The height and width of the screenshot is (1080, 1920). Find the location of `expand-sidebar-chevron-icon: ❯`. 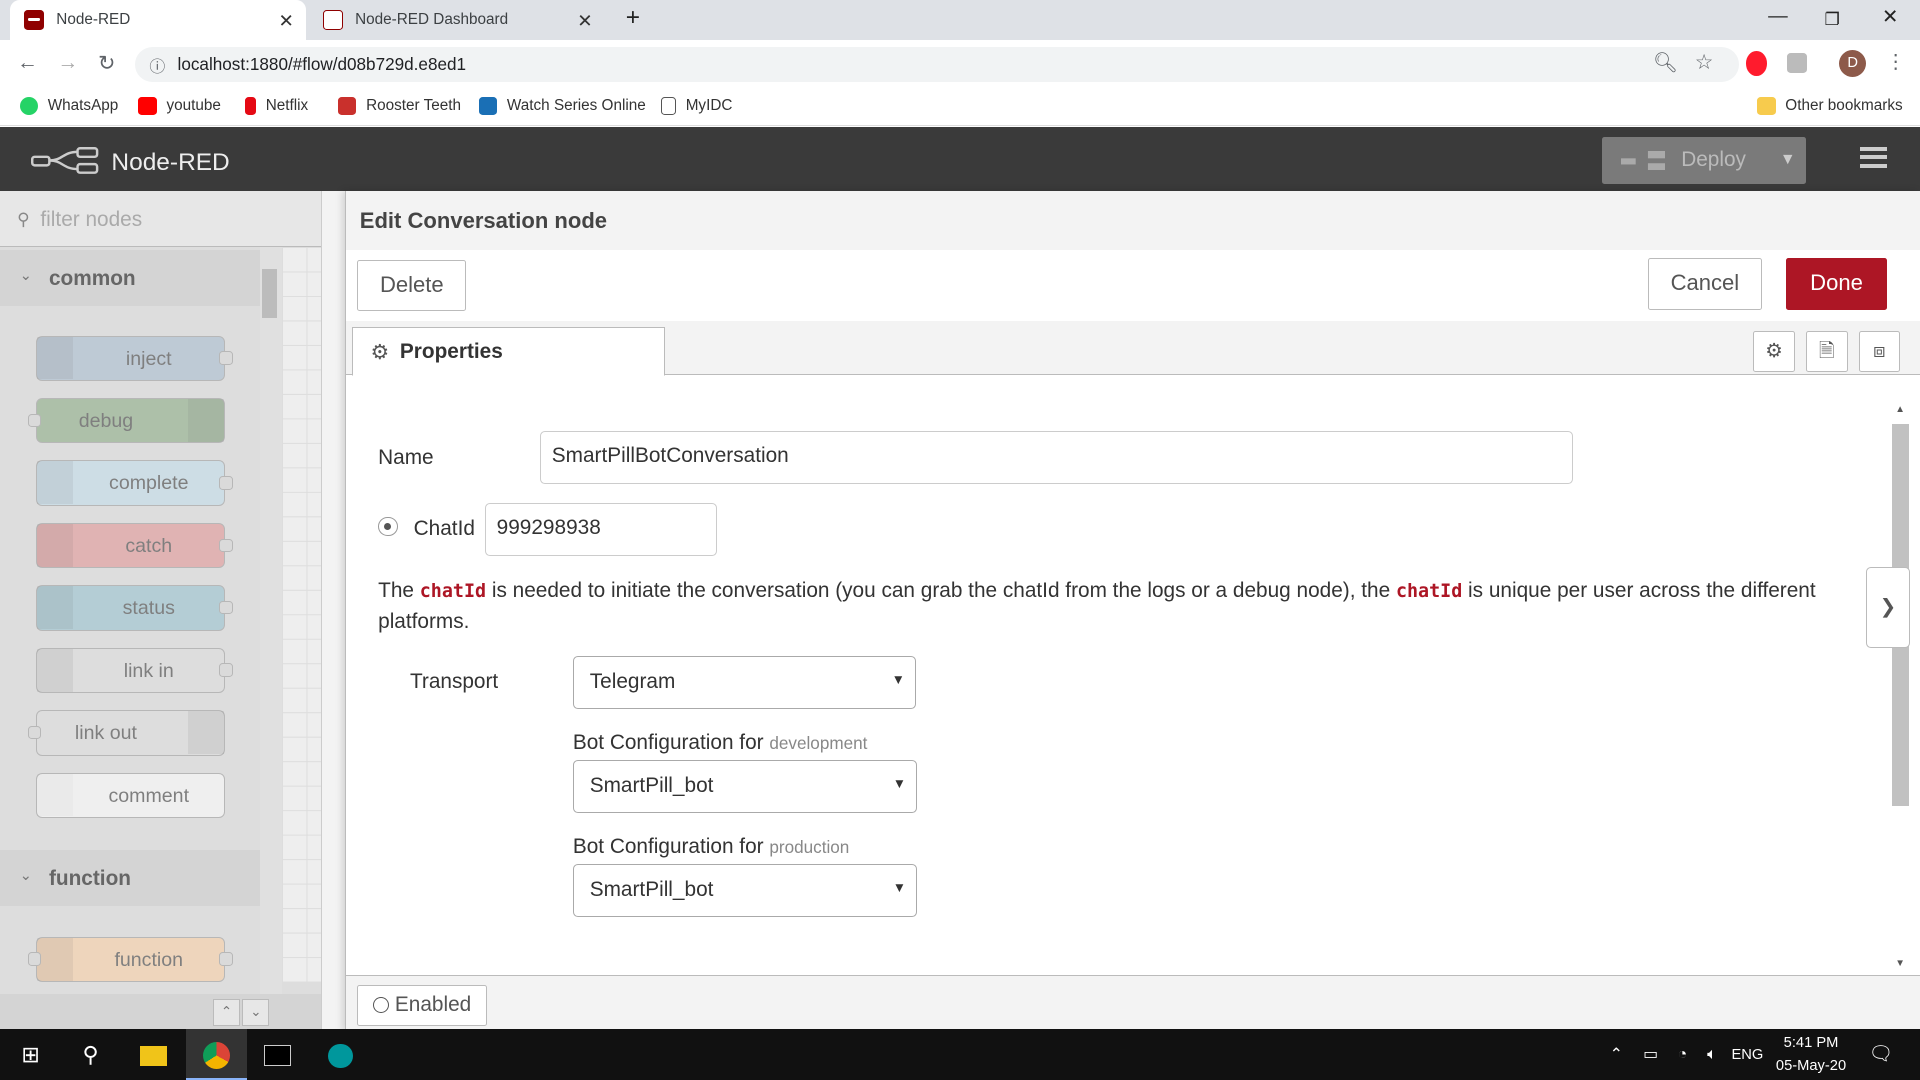

expand-sidebar-chevron-icon: ❯ is located at coordinates (1887, 607).